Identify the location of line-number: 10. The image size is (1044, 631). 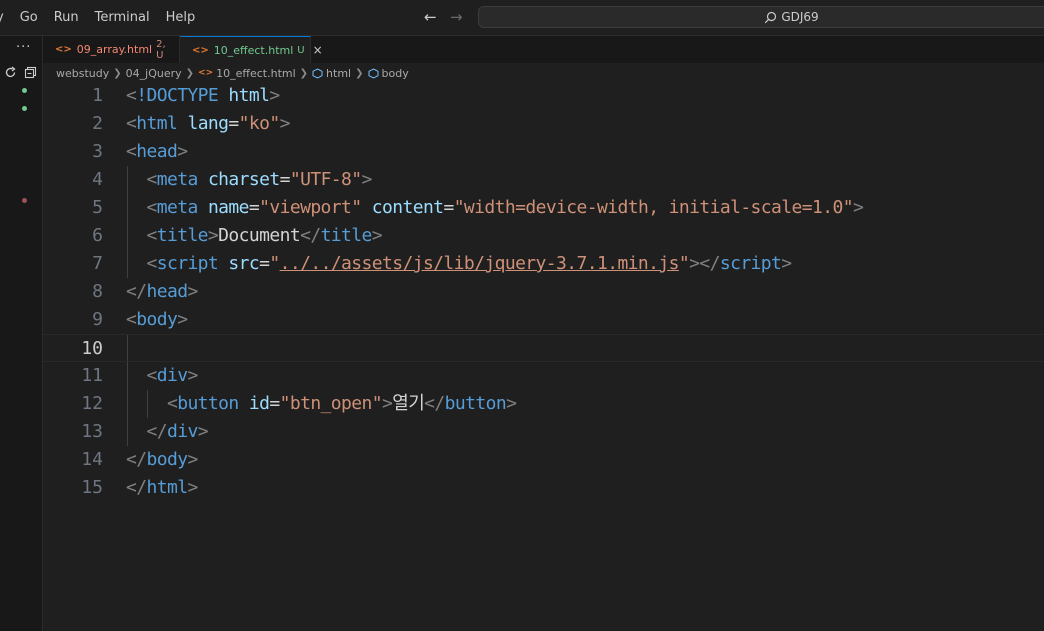
(92, 348).